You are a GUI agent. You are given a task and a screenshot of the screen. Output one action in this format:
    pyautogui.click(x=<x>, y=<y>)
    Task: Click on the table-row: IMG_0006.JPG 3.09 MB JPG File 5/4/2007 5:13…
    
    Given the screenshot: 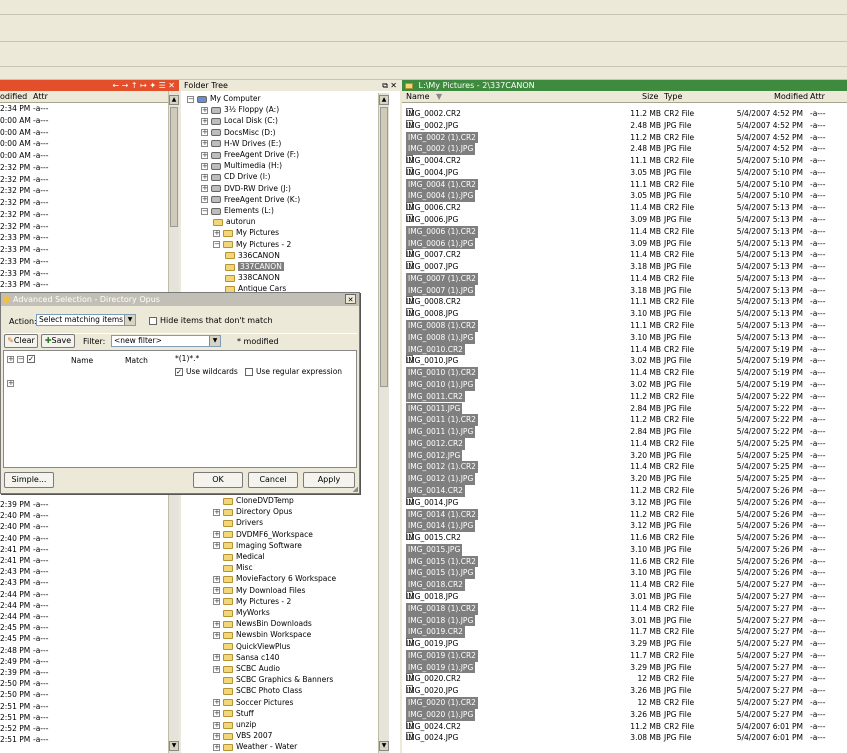 What is the action you would take?
    pyautogui.click(x=624, y=220)
    